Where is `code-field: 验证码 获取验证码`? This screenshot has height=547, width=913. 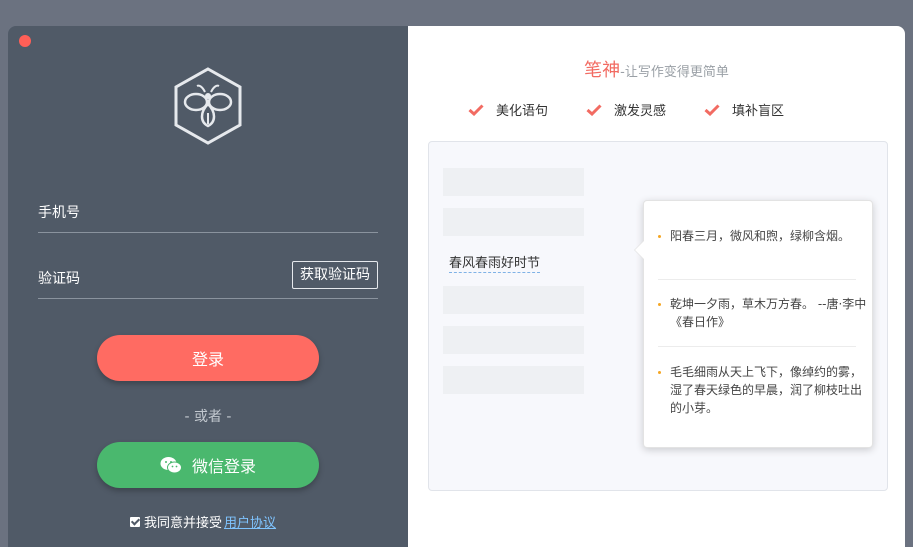
code-field: 验证码 获取验证码 is located at coordinates (208, 280).